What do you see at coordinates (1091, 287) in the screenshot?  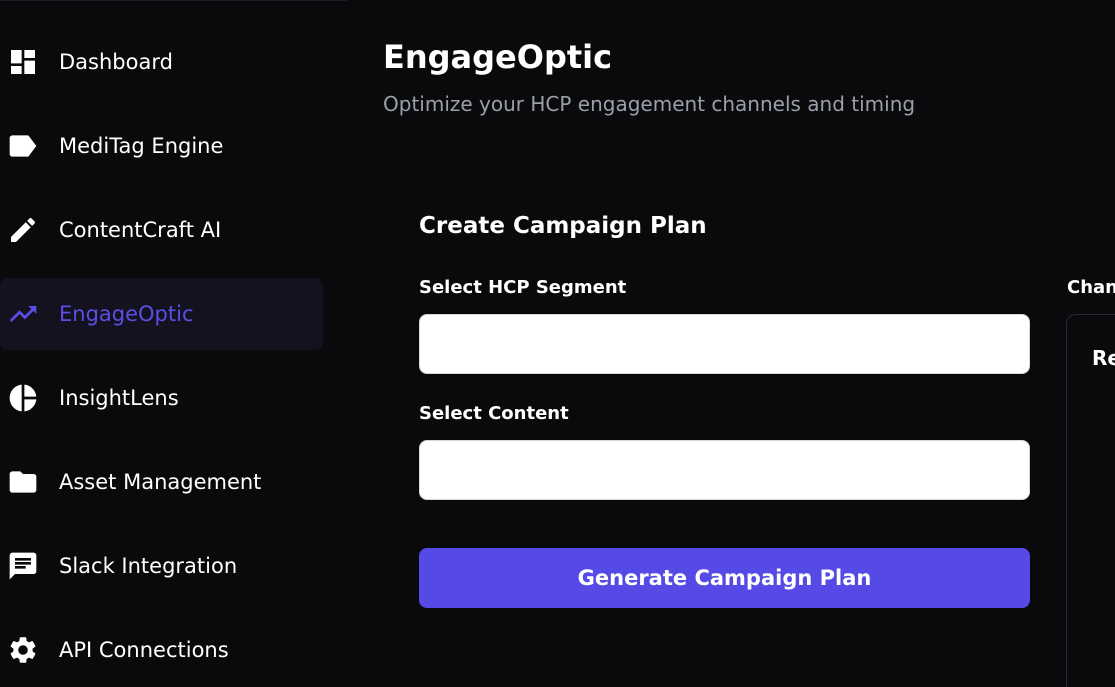 I see `channel-panel-label: Chan` at bounding box center [1091, 287].